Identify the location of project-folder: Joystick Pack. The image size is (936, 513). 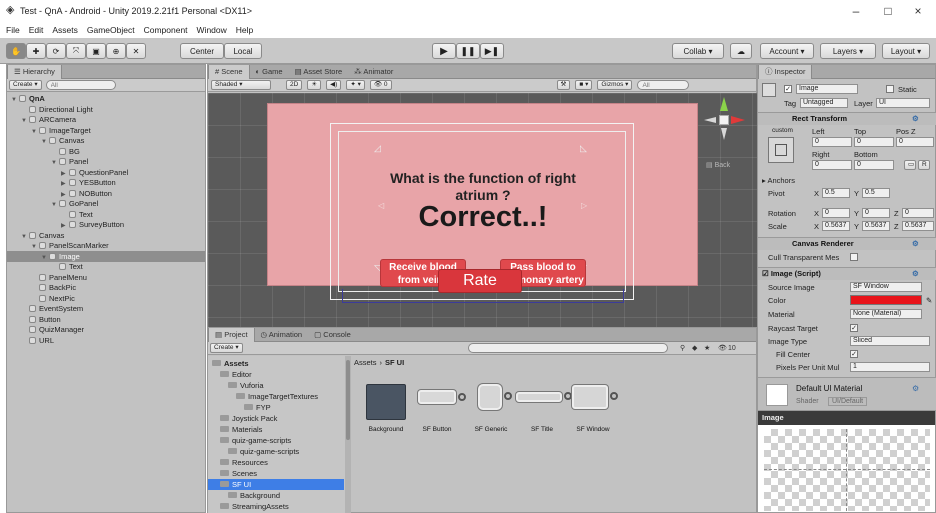
(276, 418).